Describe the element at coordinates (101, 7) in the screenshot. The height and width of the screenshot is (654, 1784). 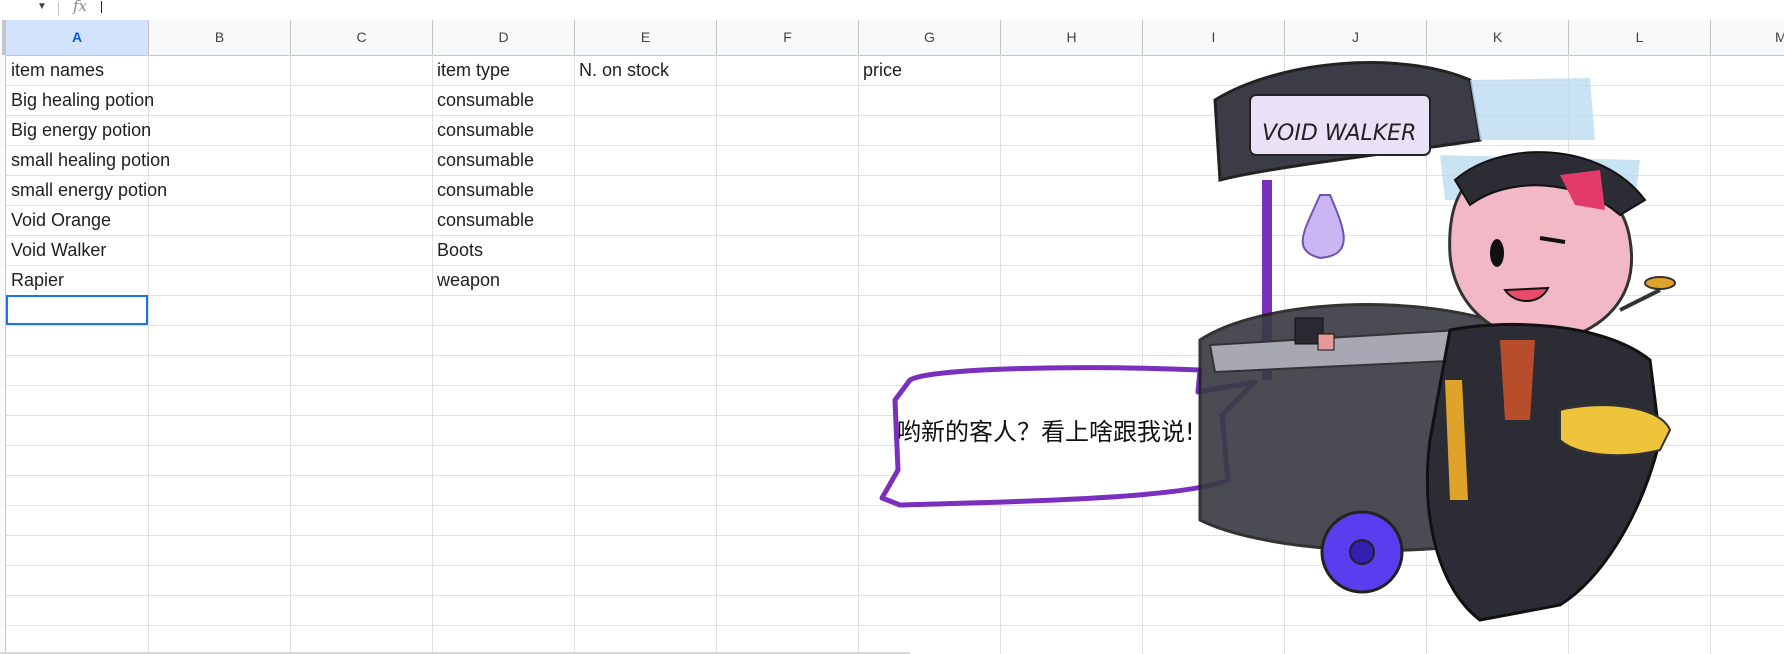
I see `text-cursor` at that location.